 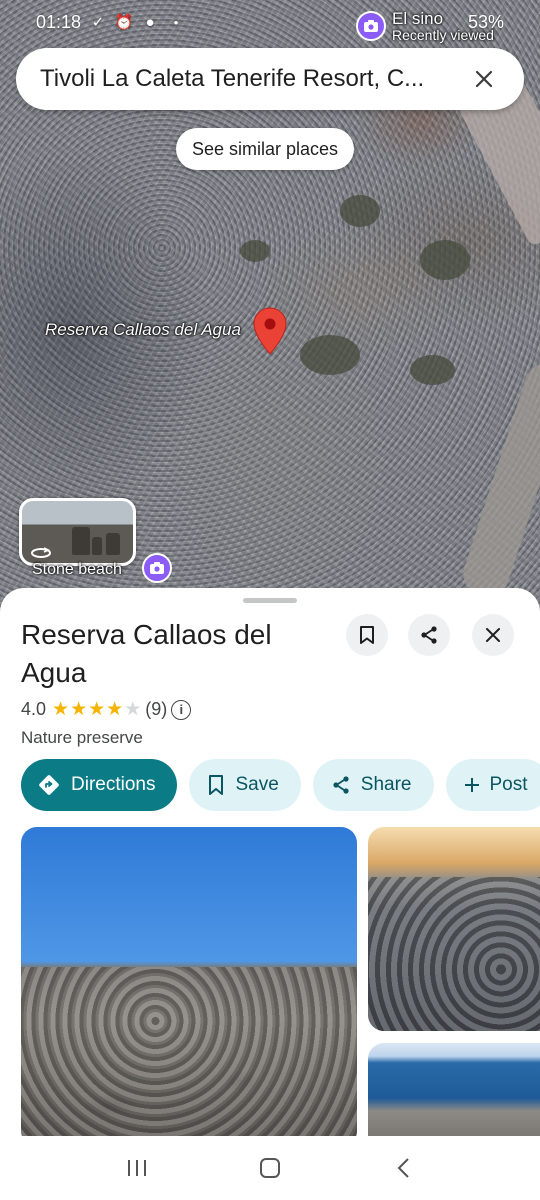 What do you see at coordinates (471, 785) in the screenshot?
I see `plus-icon` at bounding box center [471, 785].